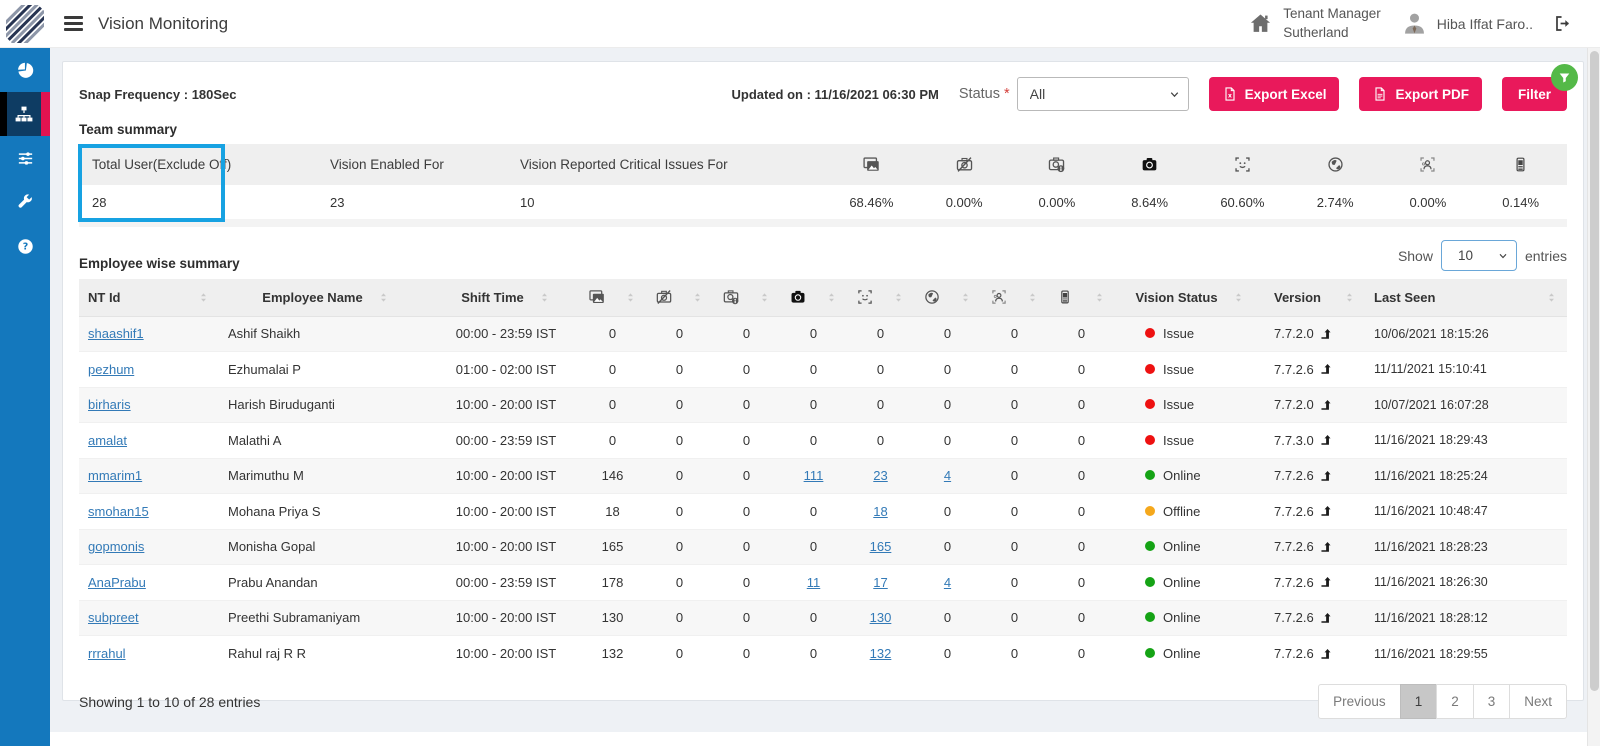 Image resolution: width=1600 pixels, height=746 pixels. What do you see at coordinates (25, 114) in the screenshot?
I see `sidebar-item-team-hierarchy` at bounding box center [25, 114].